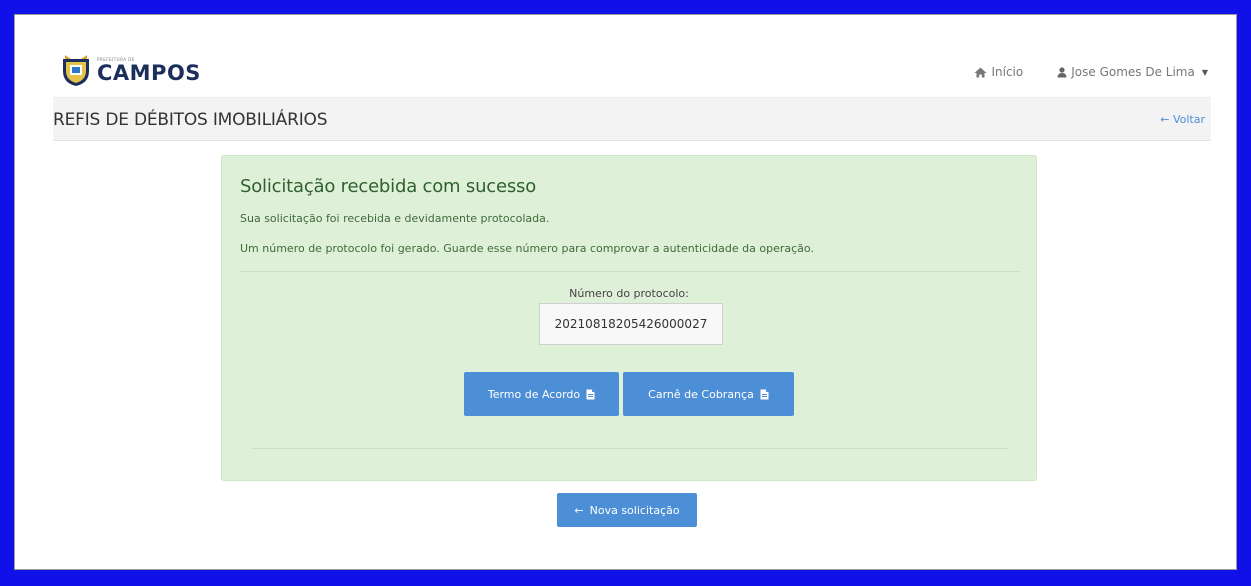 This screenshot has height=586, width=1251. I want to click on caret-down-icon: ▼, so click(1204, 72).